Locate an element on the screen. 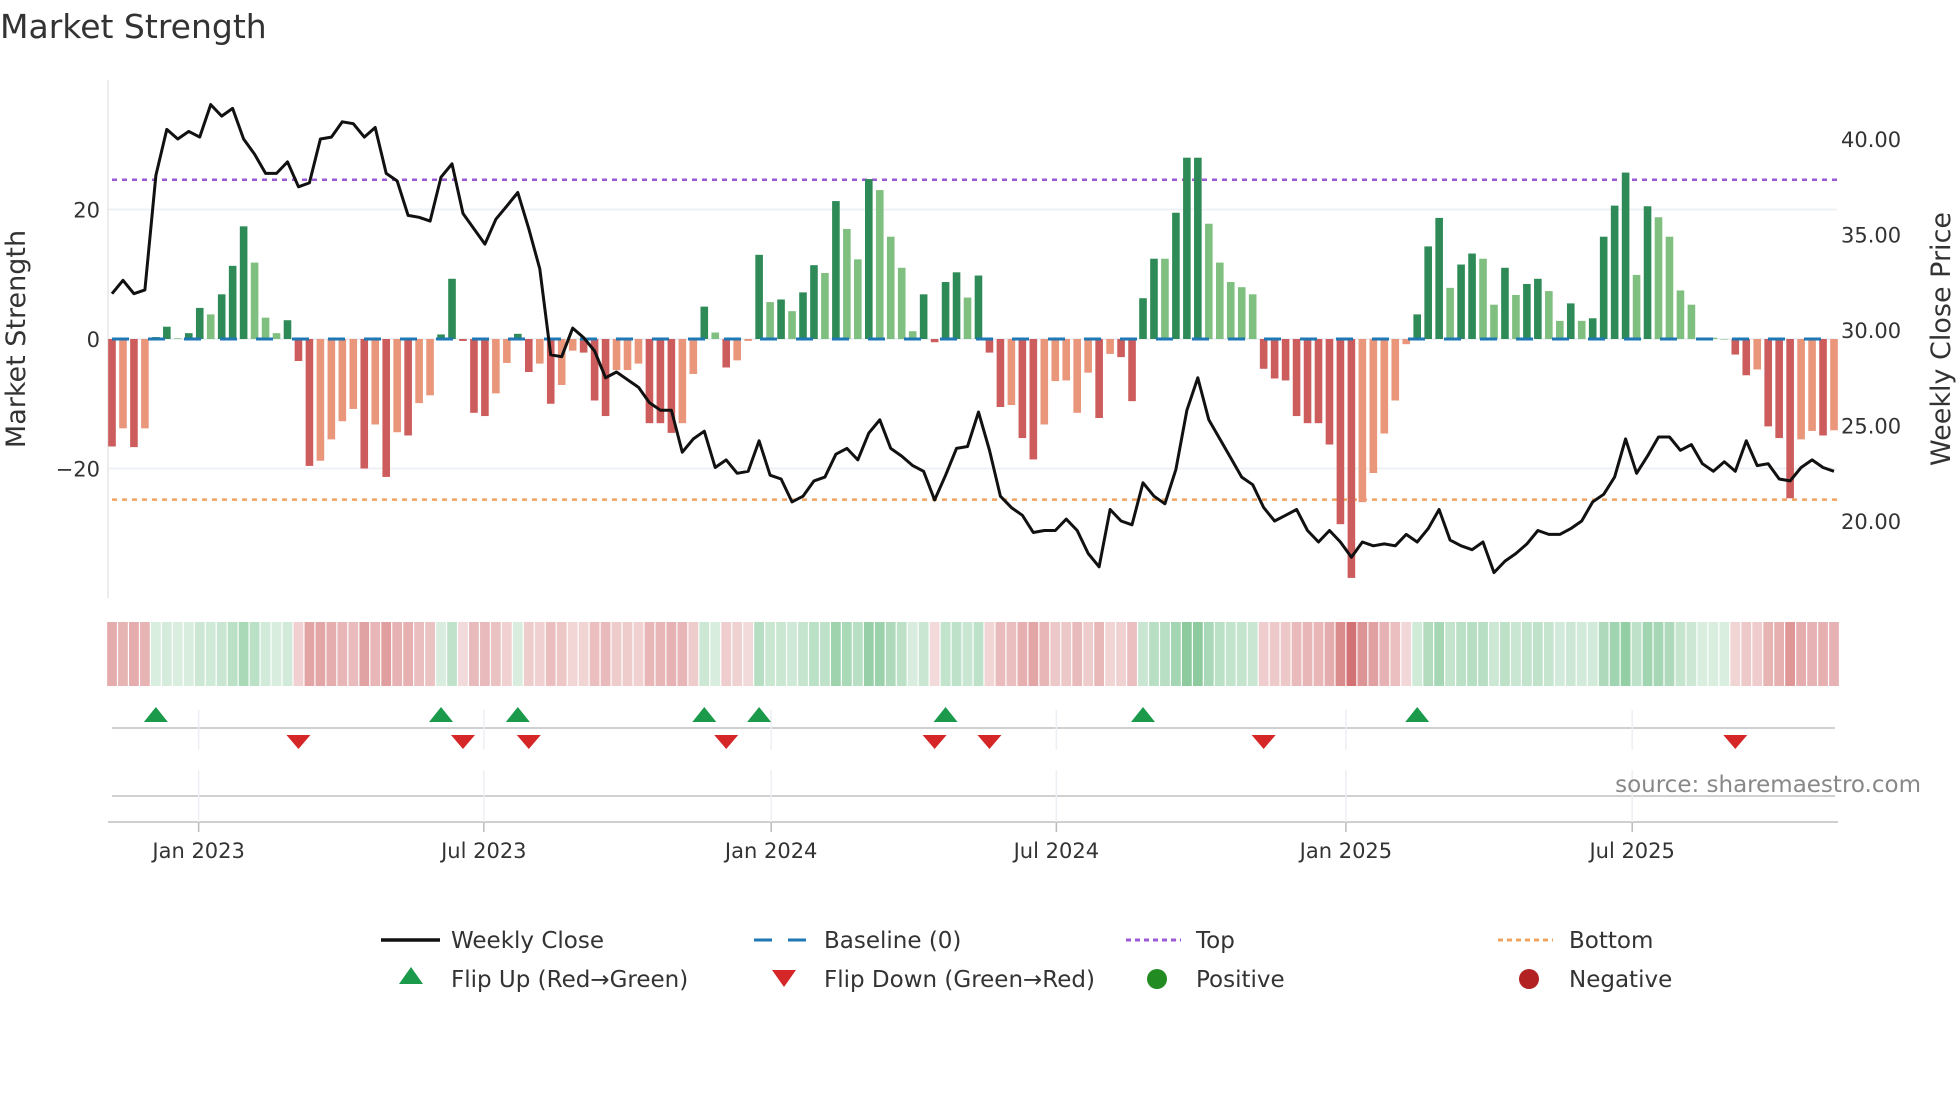  legend-weekly-close-label: Weekly Close is located at coordinates (527, 941).